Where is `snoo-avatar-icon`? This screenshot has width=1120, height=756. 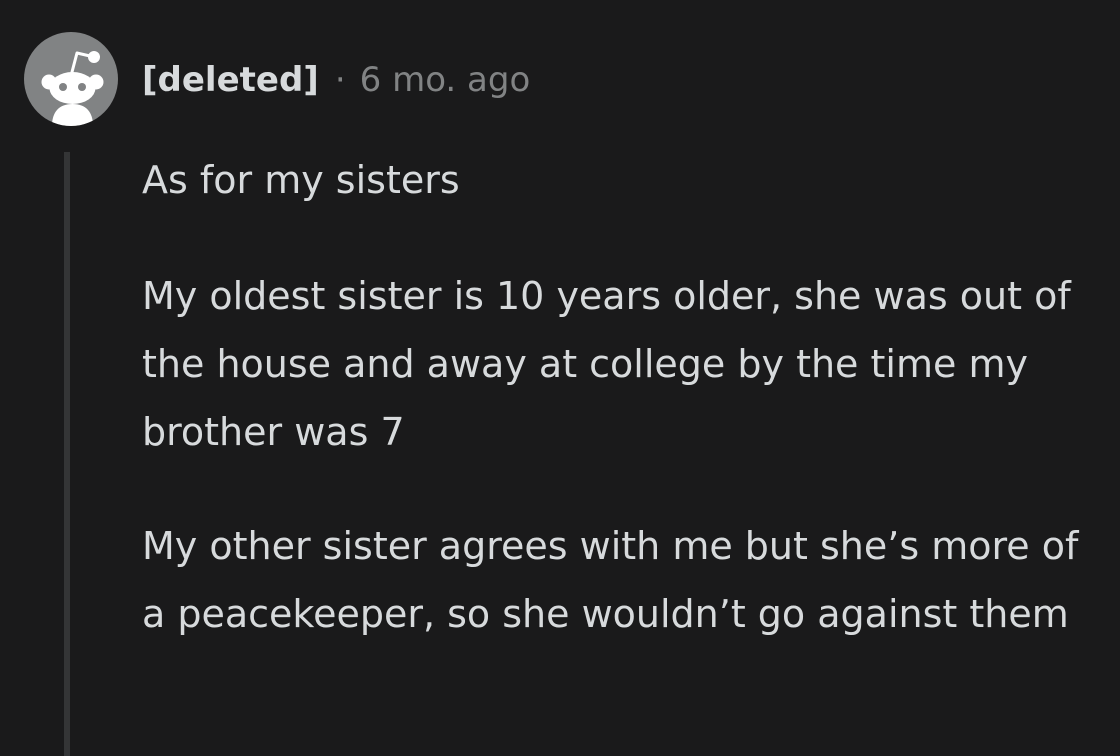 snoo-avatar-icon is located at coordinates (72, 88).